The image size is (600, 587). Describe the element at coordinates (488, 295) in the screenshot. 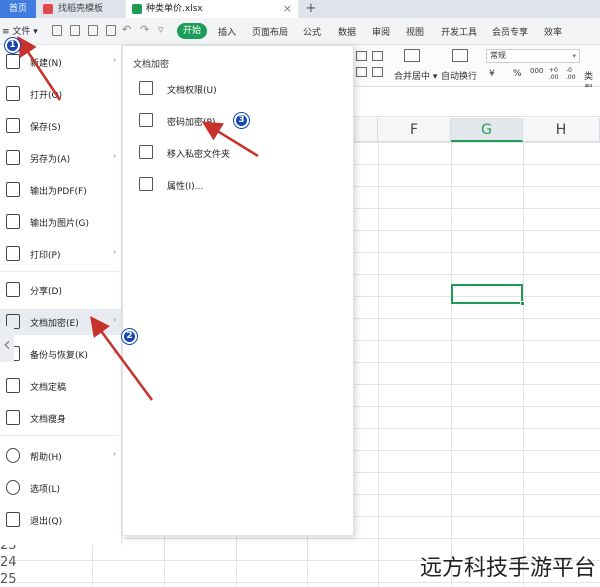

I see `selected-cell` at that location.